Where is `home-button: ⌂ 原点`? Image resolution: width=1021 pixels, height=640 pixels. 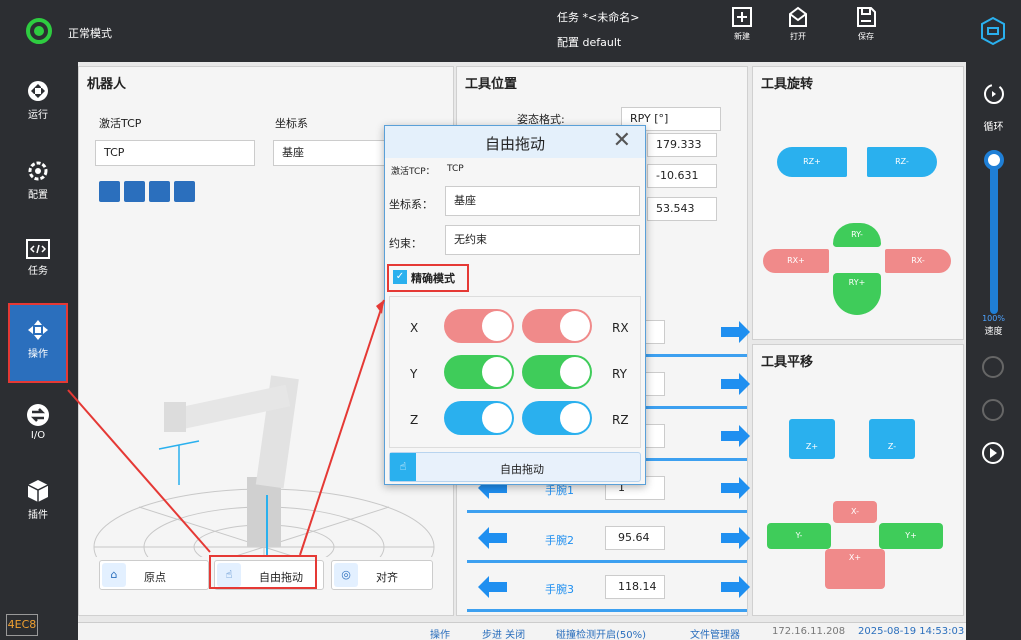 home-button: ⌂ 原点 is located at coordinates (154, 575).